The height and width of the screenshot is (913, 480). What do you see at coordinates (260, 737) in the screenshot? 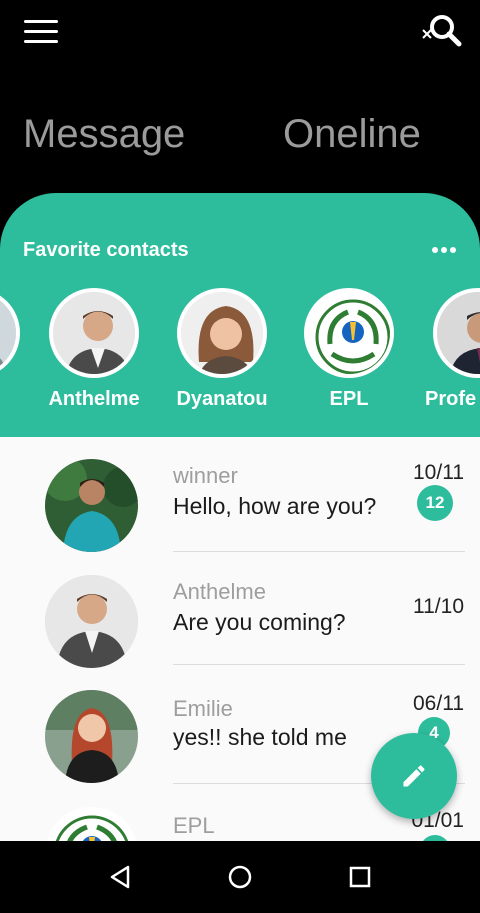
I see `chat-last-message: yes!! she told me` at bounding box center [260, 737].